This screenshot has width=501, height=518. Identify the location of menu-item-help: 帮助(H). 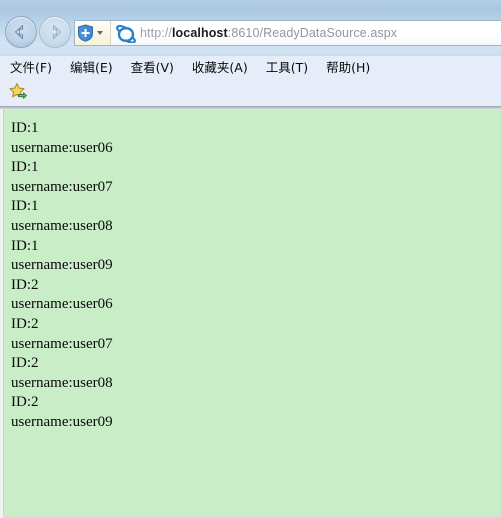
(348, 67).